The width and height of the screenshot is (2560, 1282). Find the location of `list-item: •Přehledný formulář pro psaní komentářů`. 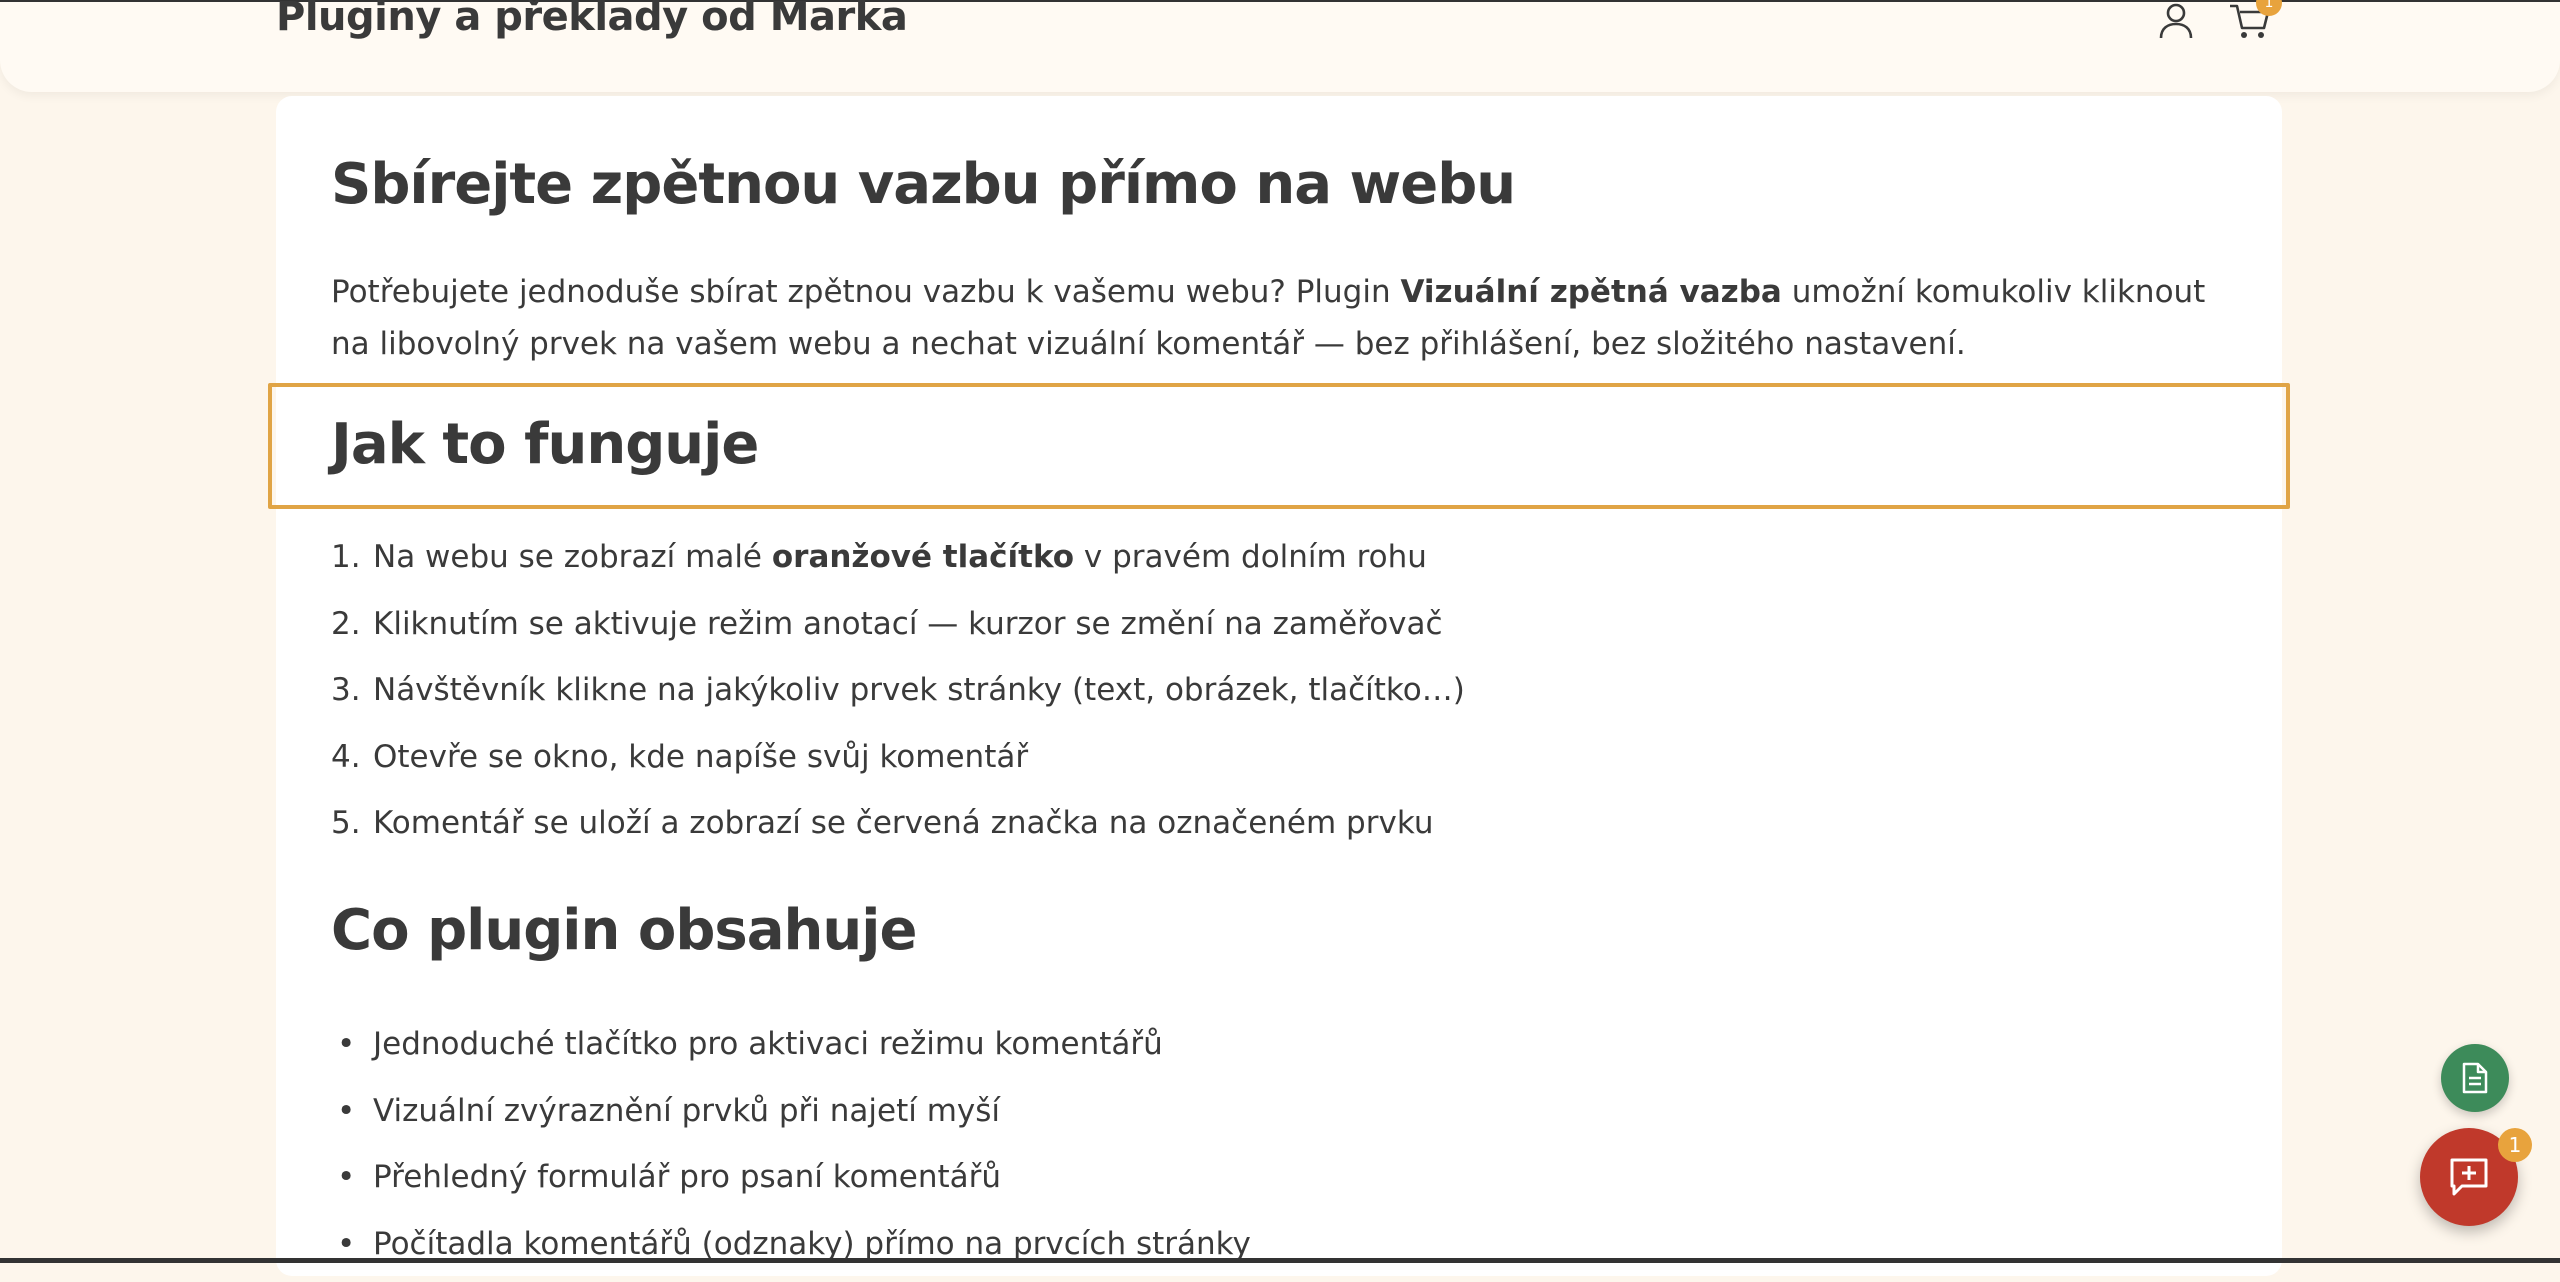

list-item: •Přehledný formulář pro psaní komentářů is located at coordinates (791, 1182).